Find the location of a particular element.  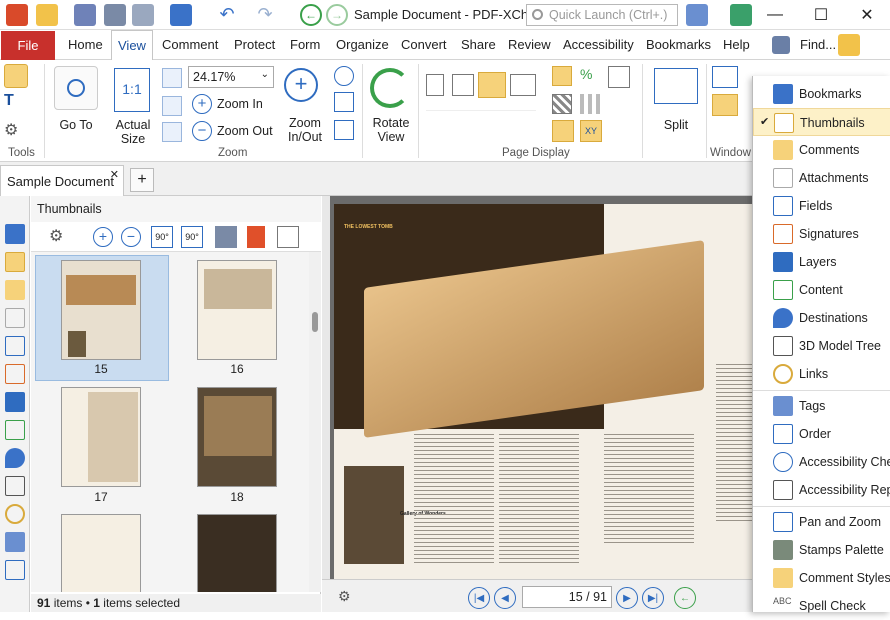

menu-item-thumbnails: ✔ Thumbnails is located at coordinates (821, 122).